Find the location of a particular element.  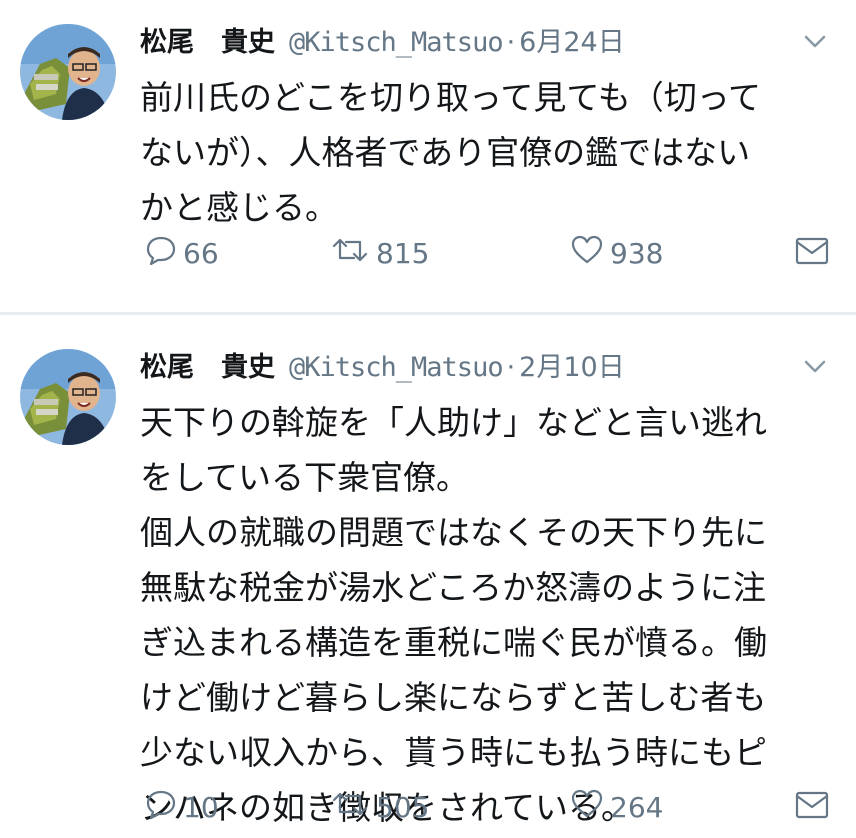

retweet-button: 815 is located at coordinates (379, 253).